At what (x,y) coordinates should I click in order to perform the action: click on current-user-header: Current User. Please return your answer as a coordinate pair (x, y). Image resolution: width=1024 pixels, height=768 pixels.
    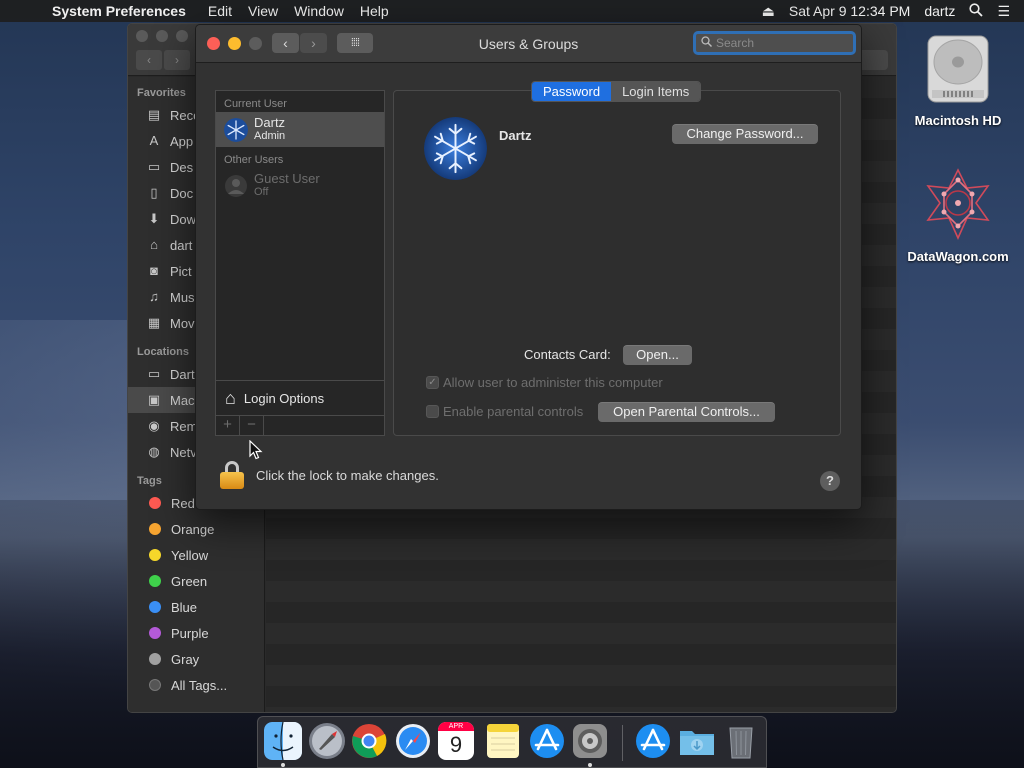
    Looking at the image, I should click on (255, 104).